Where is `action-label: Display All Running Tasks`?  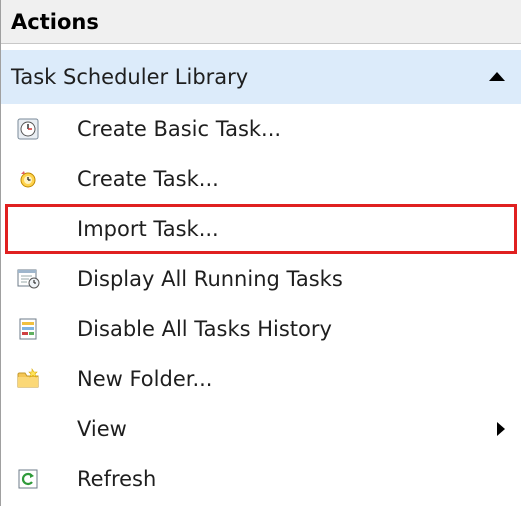
action-label: Display All Running Tasks is located at coordinates (210, 279).